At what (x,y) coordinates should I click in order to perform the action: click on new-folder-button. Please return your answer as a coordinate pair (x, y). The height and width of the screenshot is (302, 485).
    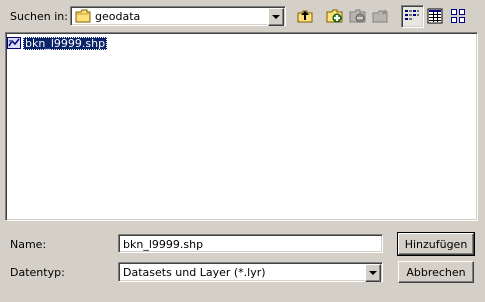
    Looking at the image, I should click on (380, 16).